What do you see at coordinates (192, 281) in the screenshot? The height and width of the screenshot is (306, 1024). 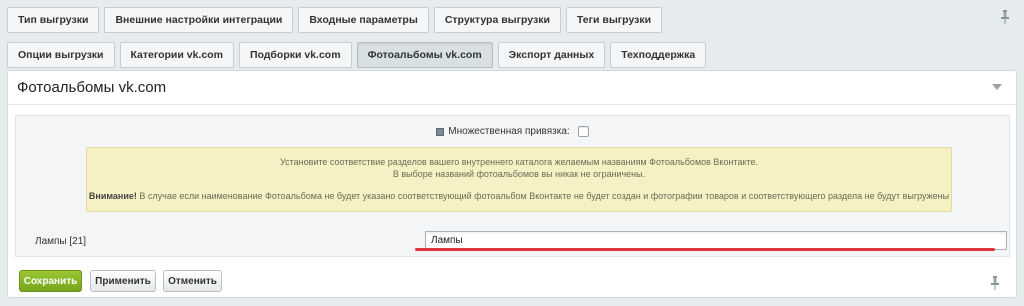 I see `cancel-button: Отменить` at bounding box center [192, 281].